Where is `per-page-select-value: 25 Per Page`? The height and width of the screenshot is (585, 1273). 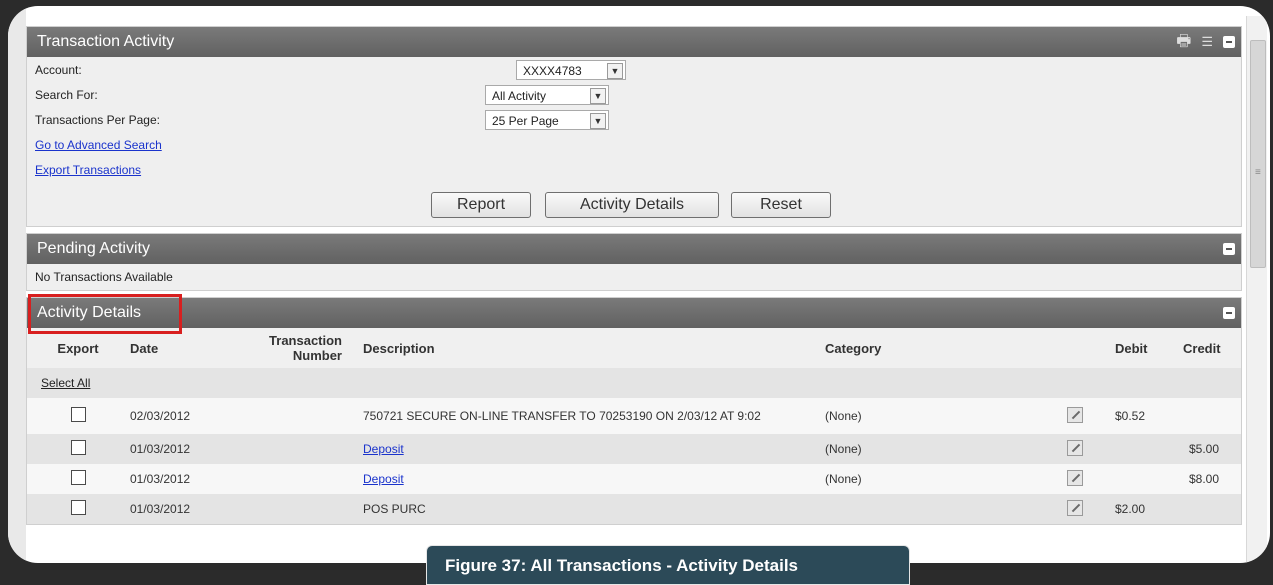 per-page-select-value: 25 Per Page is located at coordinates (525, 121).